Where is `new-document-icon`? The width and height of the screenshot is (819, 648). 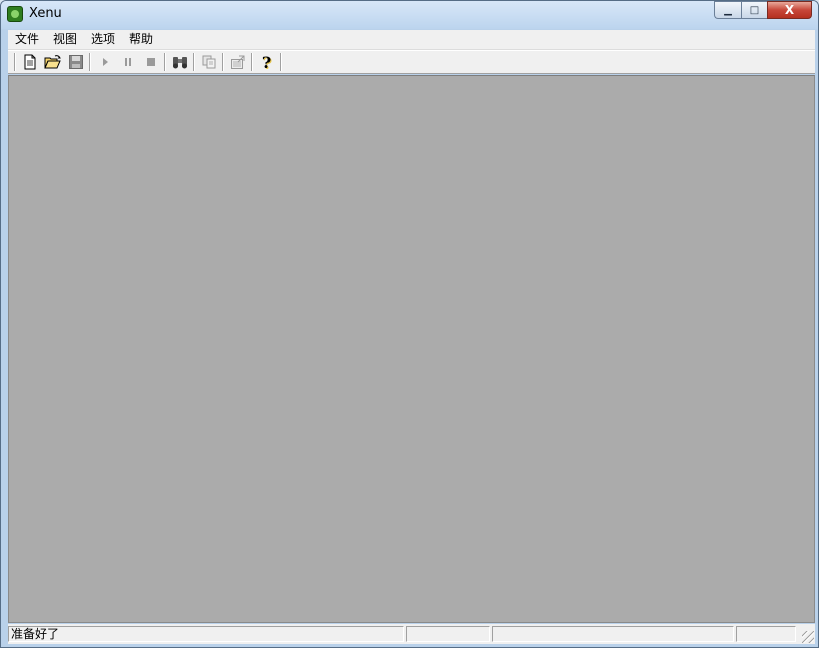 new-document-icon is located at coordinates (29, 62).